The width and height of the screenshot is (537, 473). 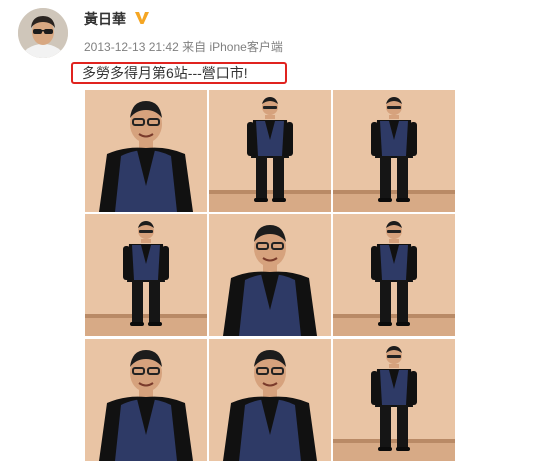 What do you see at coordinates (245, 47) in the screenshot?
I see `post-source-link: iPhone客户端` at bounding box center [245, 47].